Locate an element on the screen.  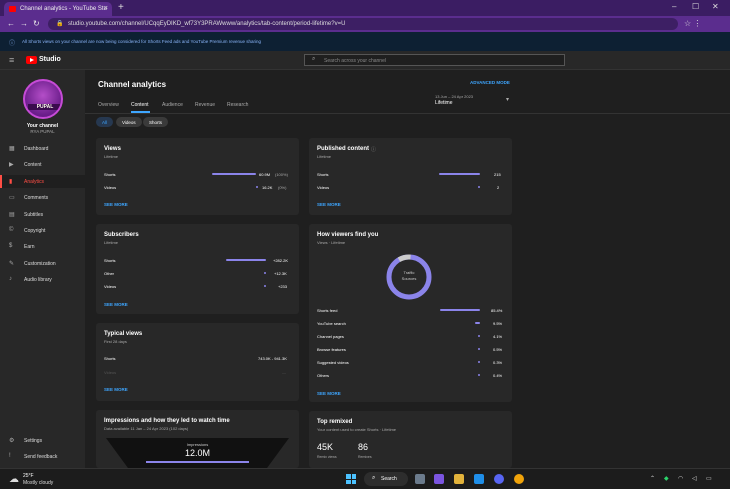
chip-videos: Videos is located at coordinates (129, 122).